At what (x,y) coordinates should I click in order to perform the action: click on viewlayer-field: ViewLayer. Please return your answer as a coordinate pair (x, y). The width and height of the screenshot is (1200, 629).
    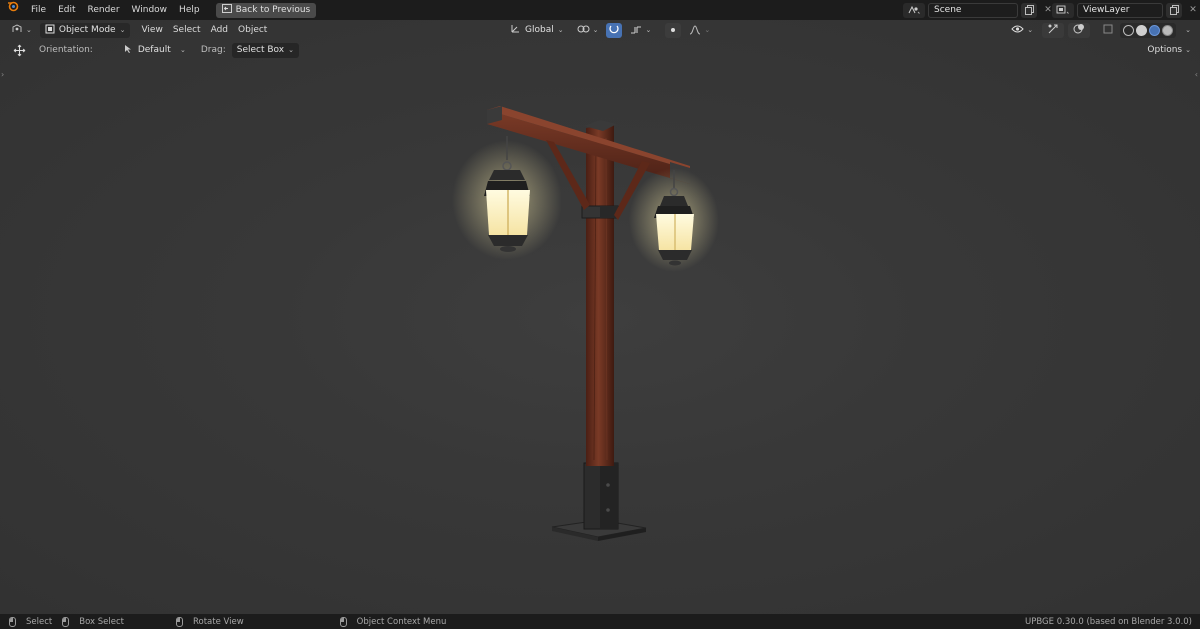
    Looking at the image, I should click on (1120, 10).